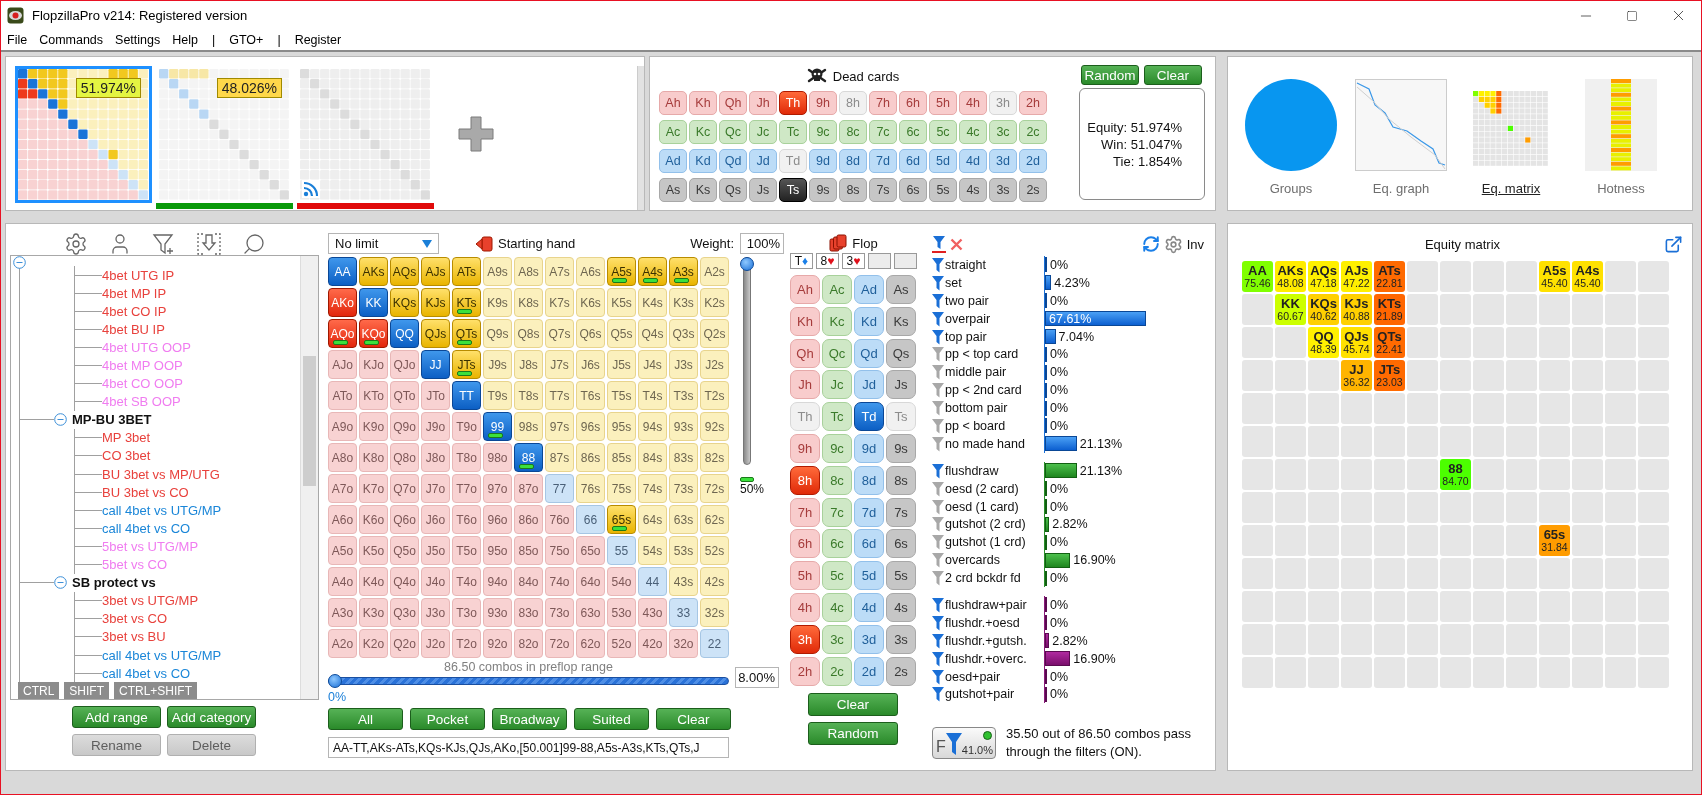 This screenshot has height=795, width=1702. What do you see at coordinates (17, 40) in the screenshot?
I see `menu-item: File` at bounding box center [17, 40].